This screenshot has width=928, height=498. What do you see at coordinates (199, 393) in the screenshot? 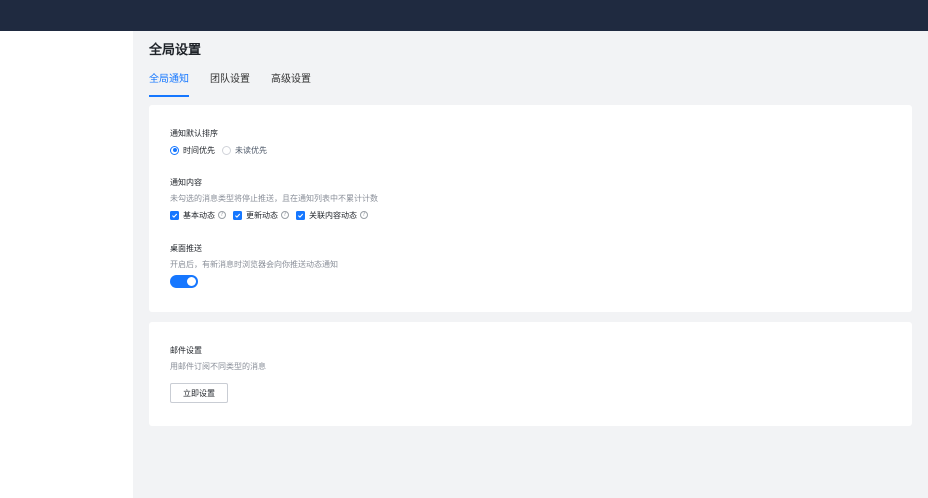
I see `setup-now-button: 立即设置` at bounding box center [199, 393].